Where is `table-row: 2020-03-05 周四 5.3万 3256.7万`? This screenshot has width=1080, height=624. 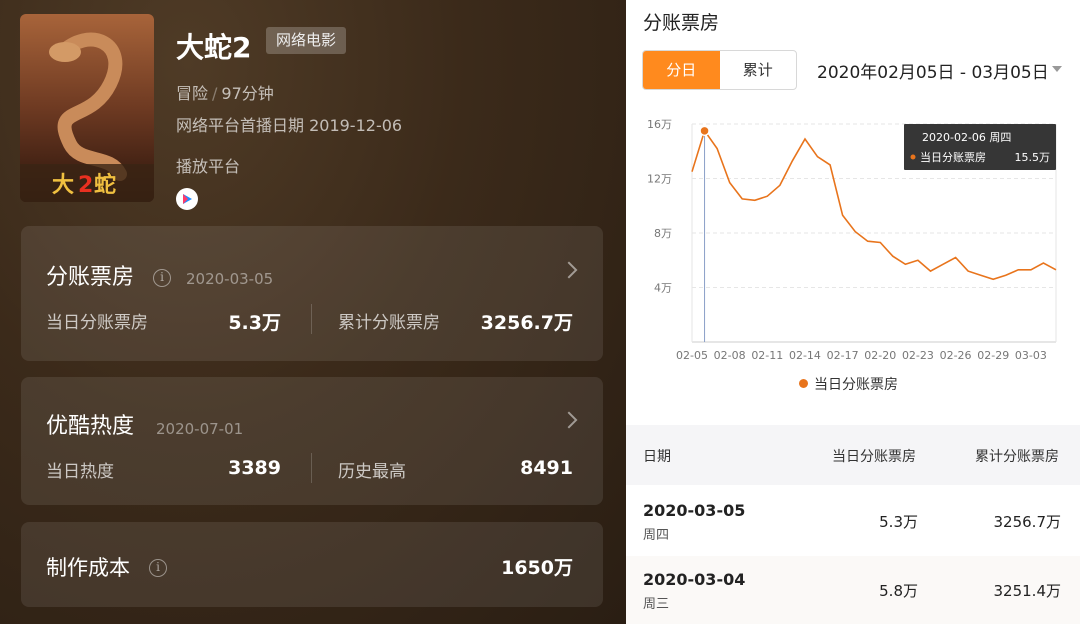 table-row: 2020-03-05 周四 5.3万 3256.7万 is located at coordinates (853, 521).